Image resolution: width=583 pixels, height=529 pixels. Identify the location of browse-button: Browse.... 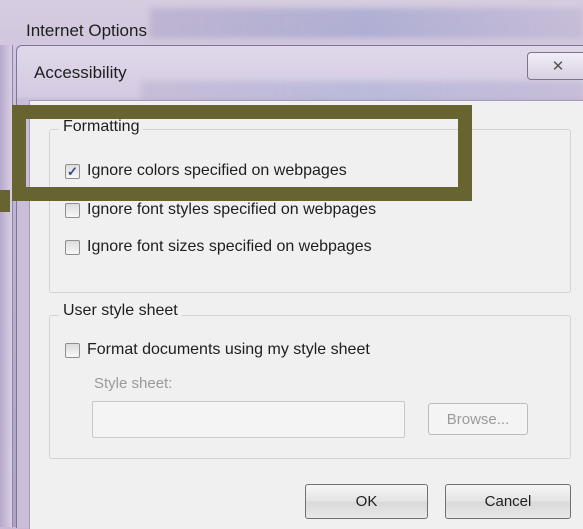
(478, 419).